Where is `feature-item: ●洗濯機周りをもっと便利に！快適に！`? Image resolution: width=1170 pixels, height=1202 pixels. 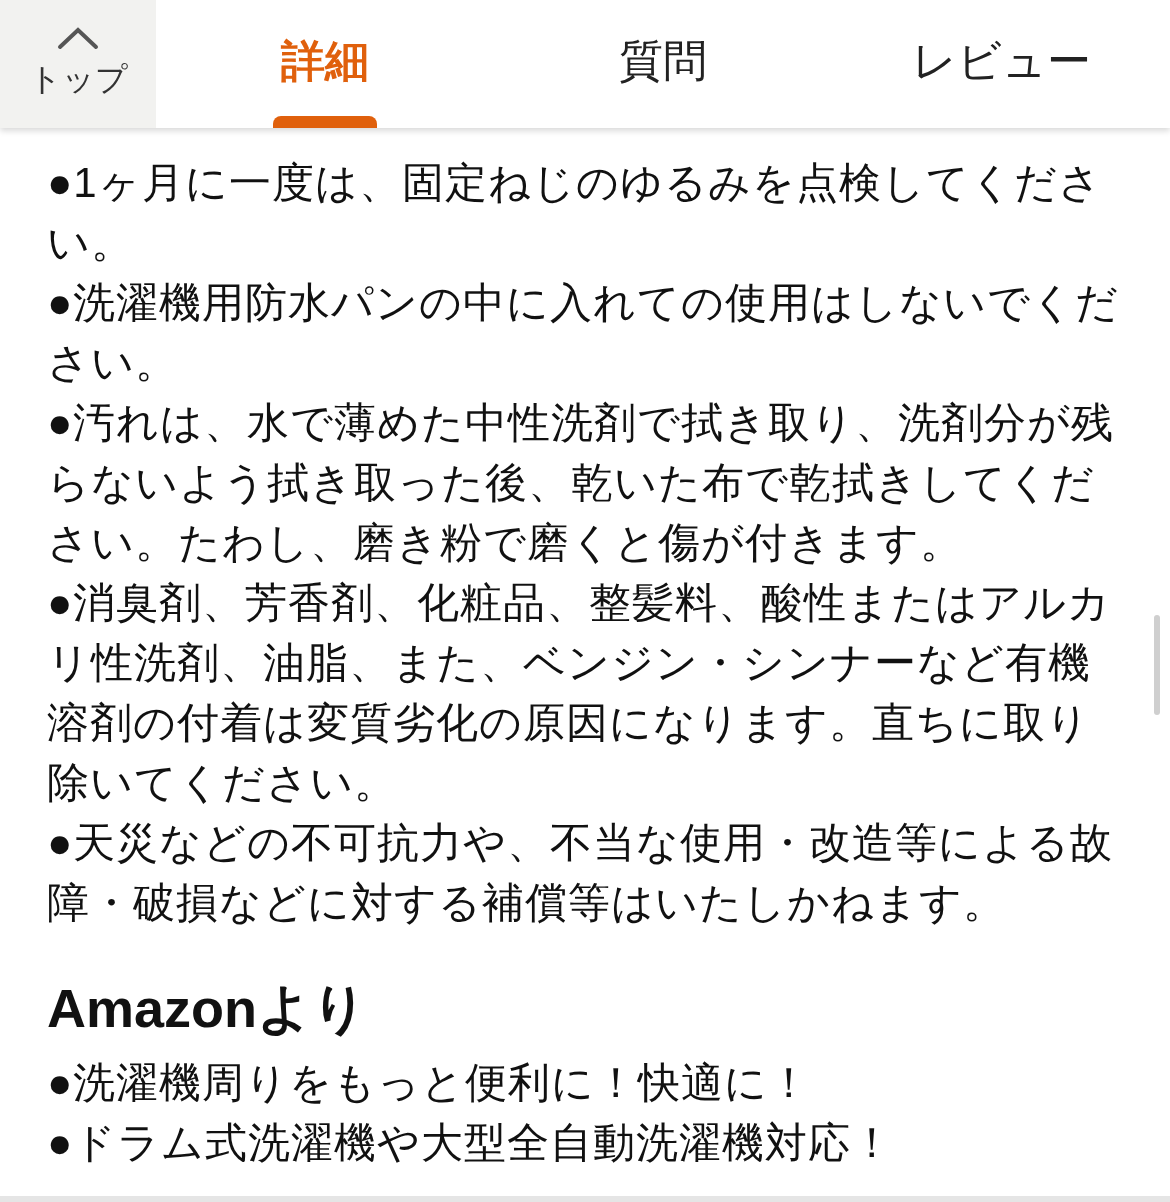 feature-item: ●洗濯機周りをもっと便利に！快適に！ is located at coordinates (430, 1083).